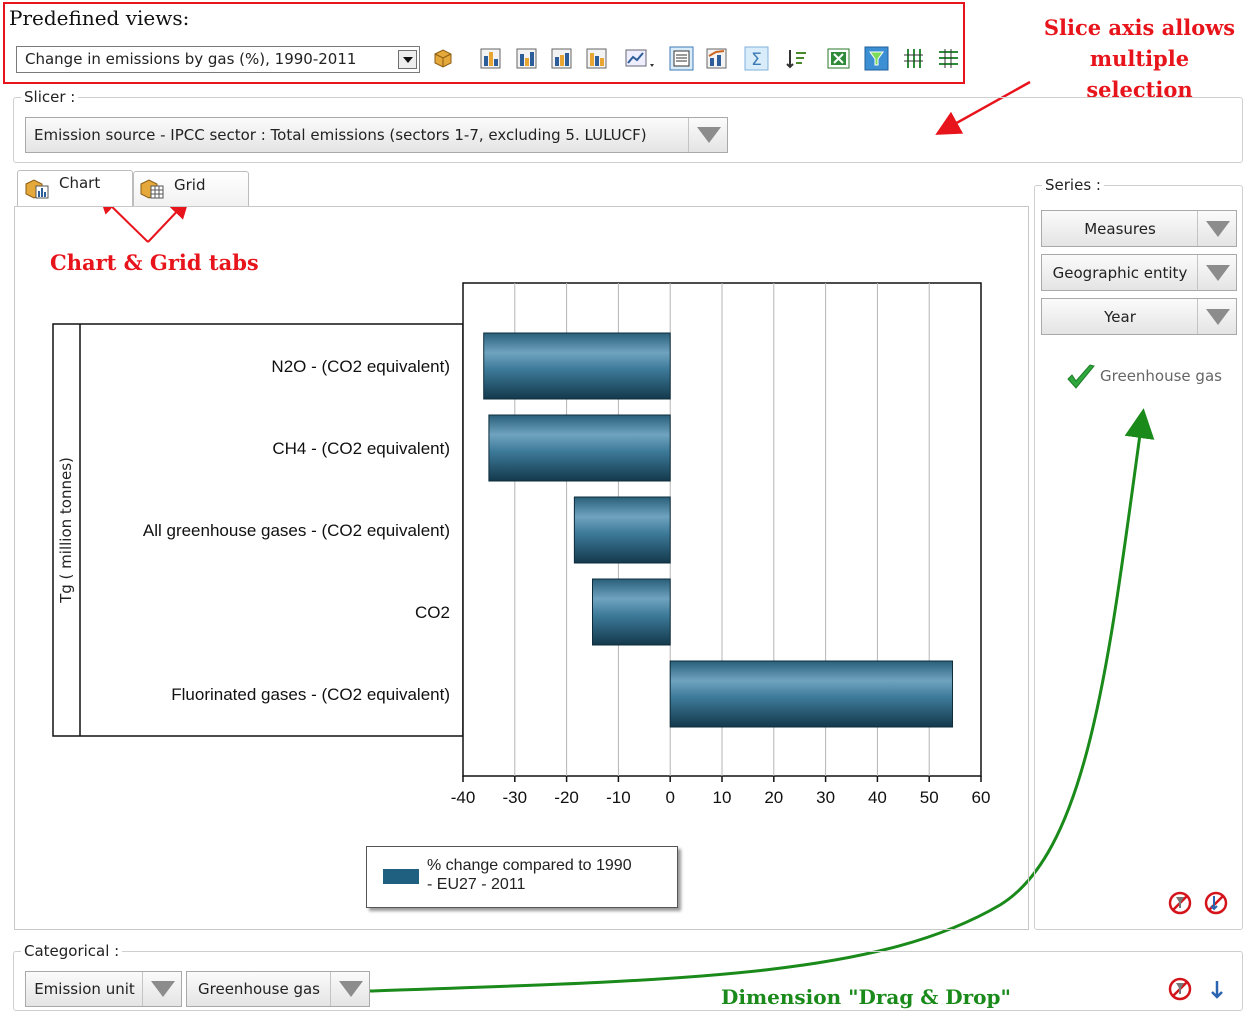 This screenshot has width=1249, height=1013. What do you see at coordinates (476, 884) in the screenshot?
I see `legend-line: - EU27 - 2011` at bounding box center [476, 884].